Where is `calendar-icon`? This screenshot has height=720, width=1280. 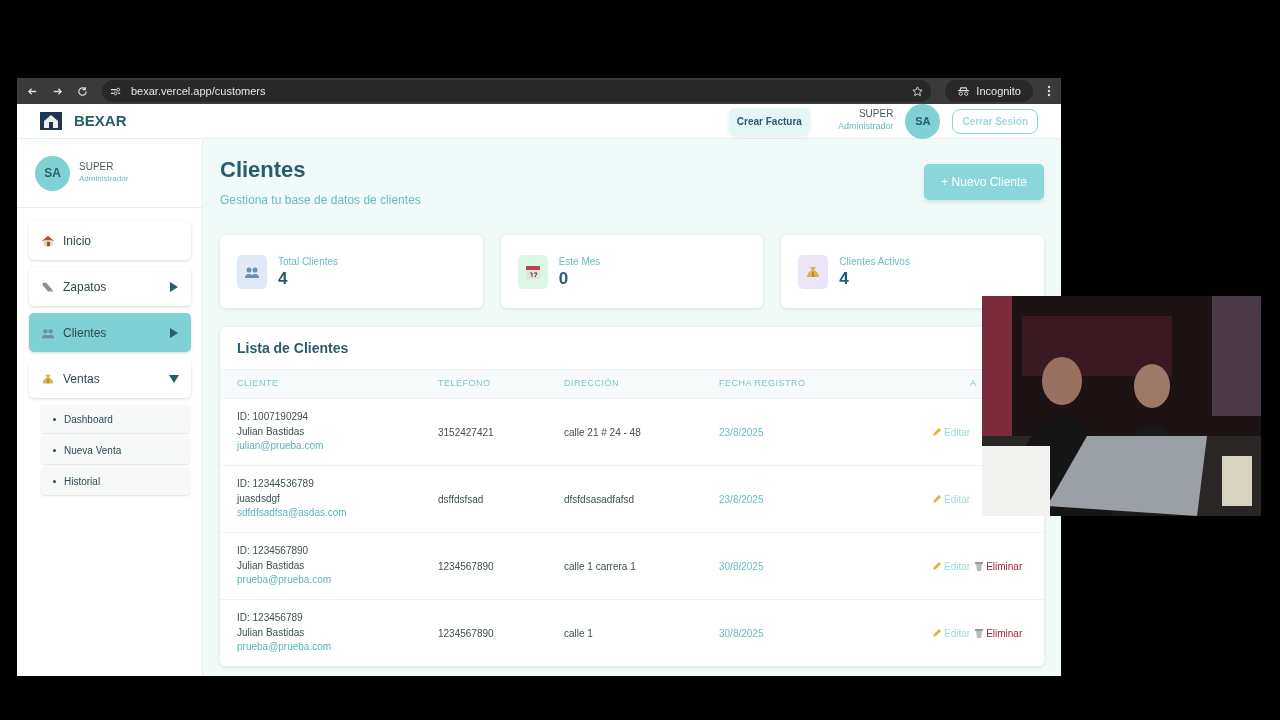
calendar-icon is located at coordinates (532, 271).